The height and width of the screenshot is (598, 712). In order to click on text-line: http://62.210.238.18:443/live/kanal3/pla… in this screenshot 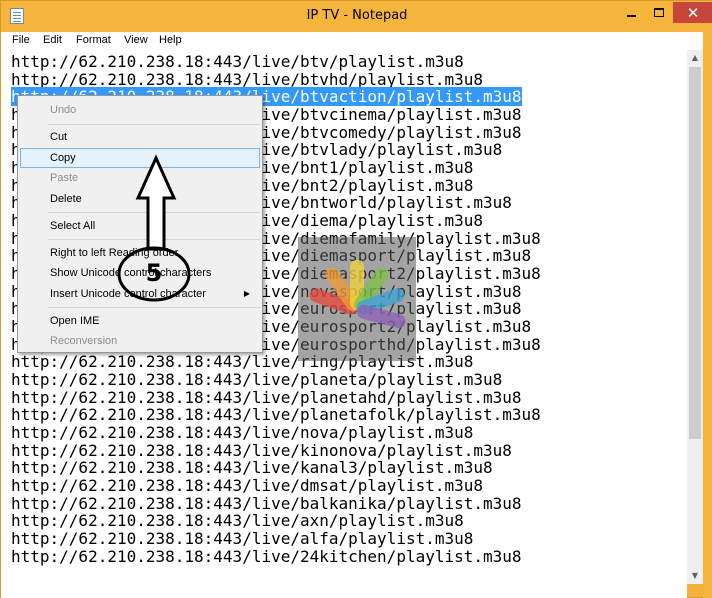, I will do `click(252, 468)`.